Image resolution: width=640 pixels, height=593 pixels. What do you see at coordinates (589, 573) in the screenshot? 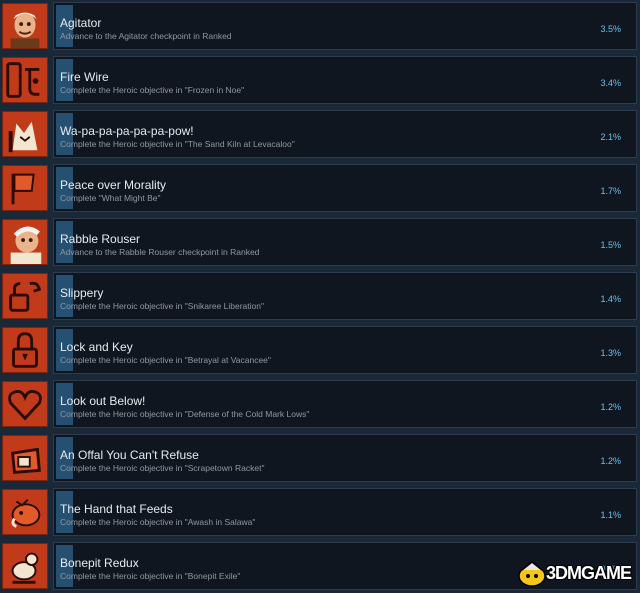
I see `watermark-text: 3DMGAME` at bounding box center [589, 573].